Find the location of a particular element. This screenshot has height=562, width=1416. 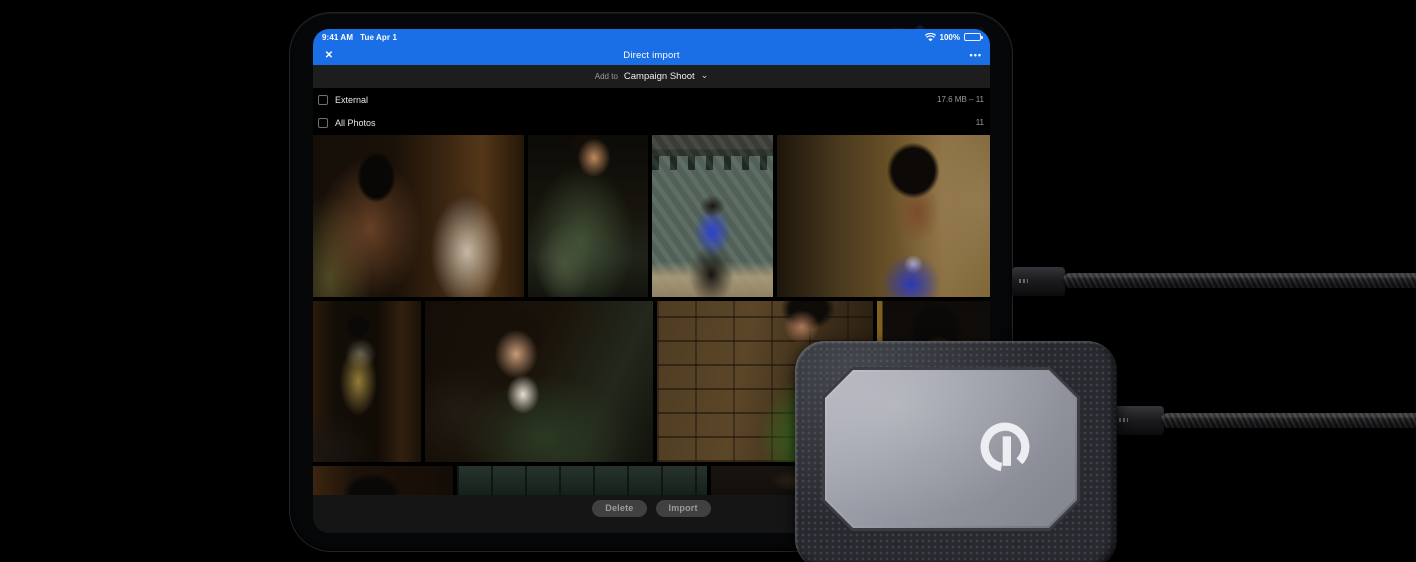

photo-thumb-men-dark-interior is located at coordinates (418, 216).